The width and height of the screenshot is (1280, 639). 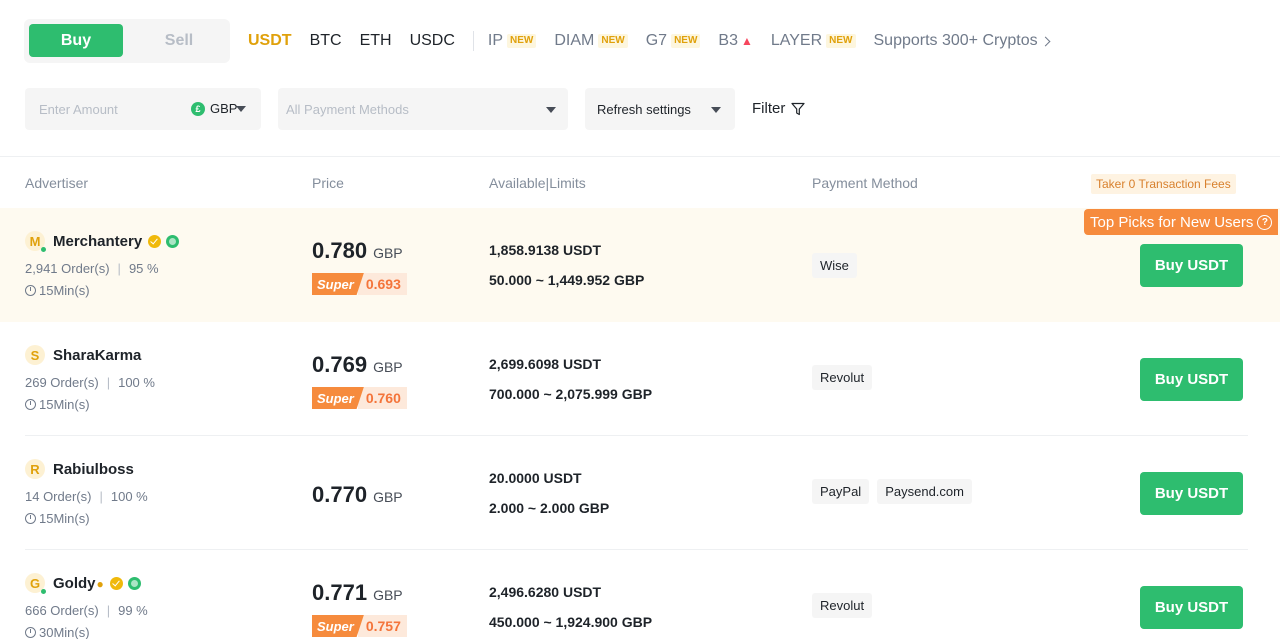 I want to click on header-price: Price, so click(x=328, y=183).